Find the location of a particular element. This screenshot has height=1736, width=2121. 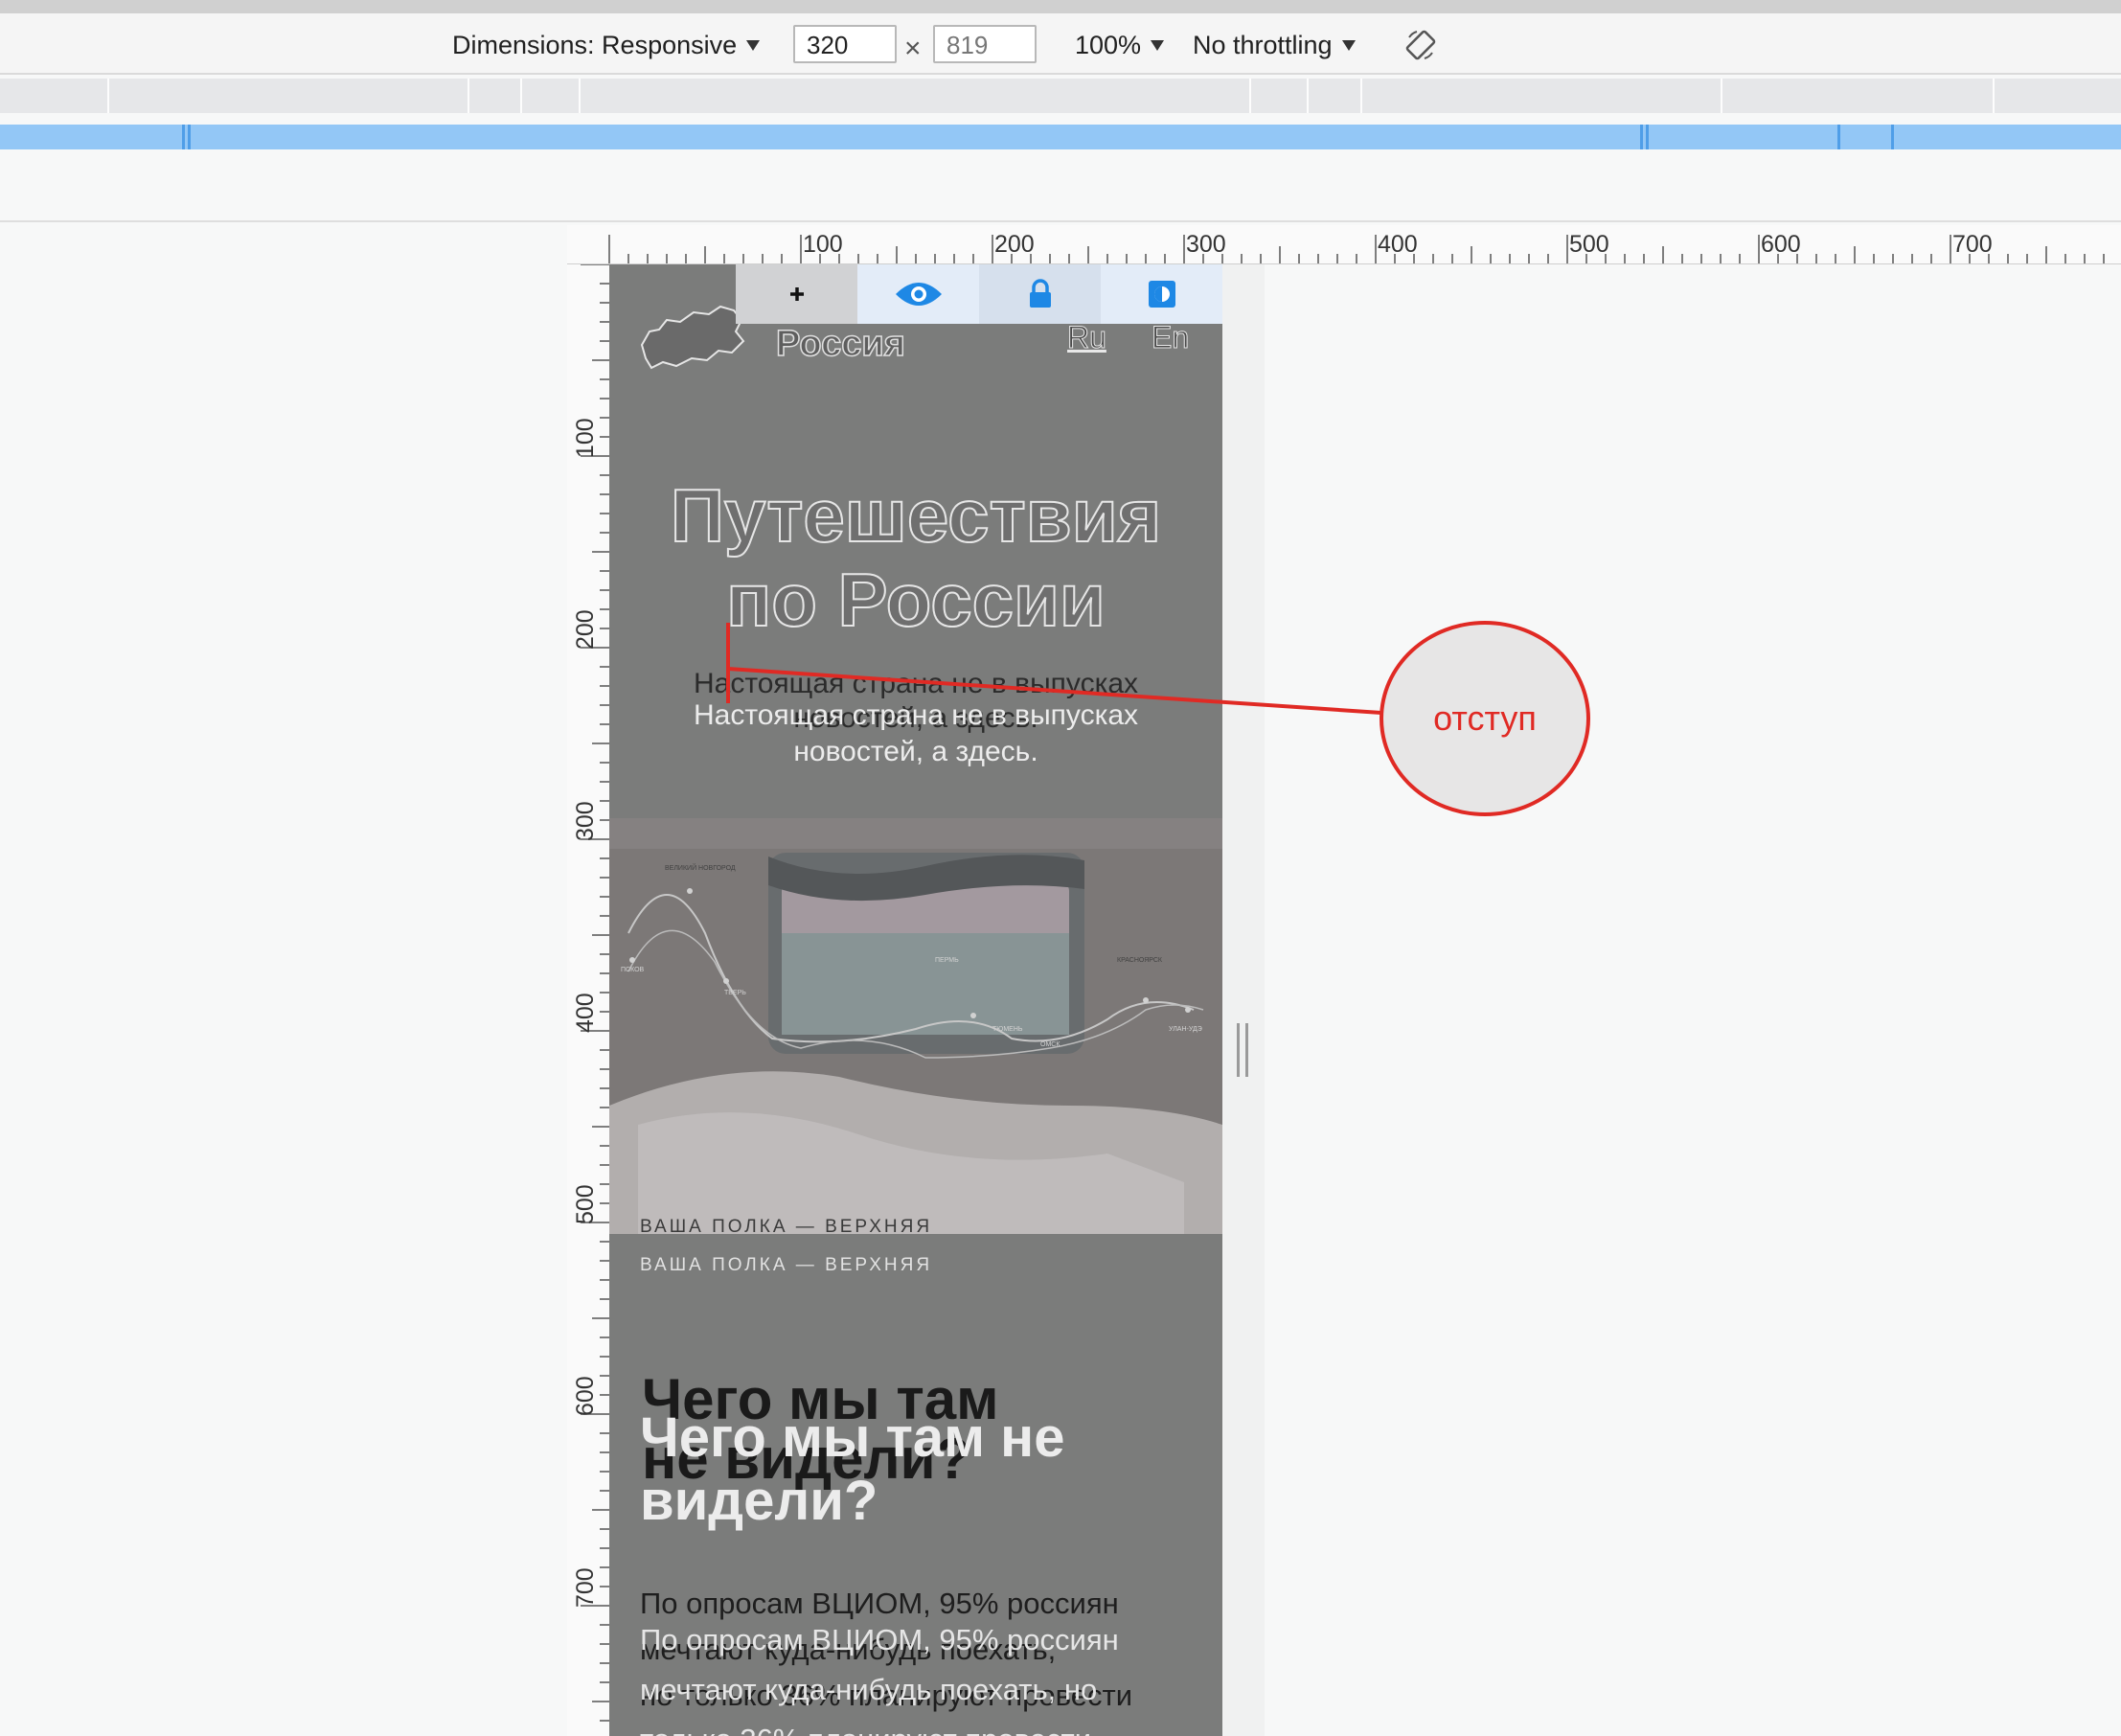

annotation-lines is located at coordinates (1054, 669).